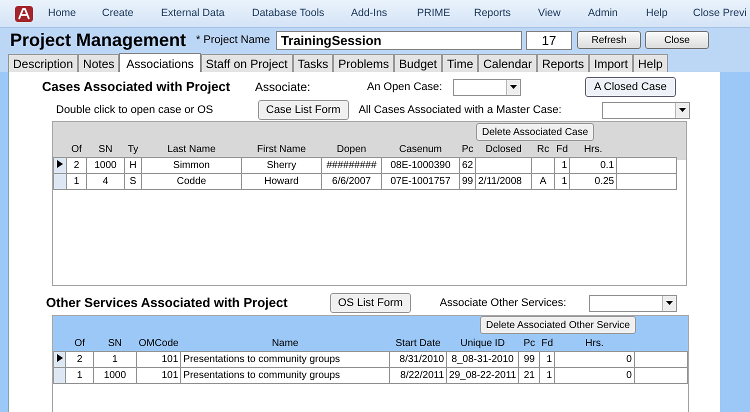 This screenshot has height=412, width=750. What do you see at coordinates (192, 182) in the screenshot?
I see `table-cell: Codde` at bounding box center [192, 182].